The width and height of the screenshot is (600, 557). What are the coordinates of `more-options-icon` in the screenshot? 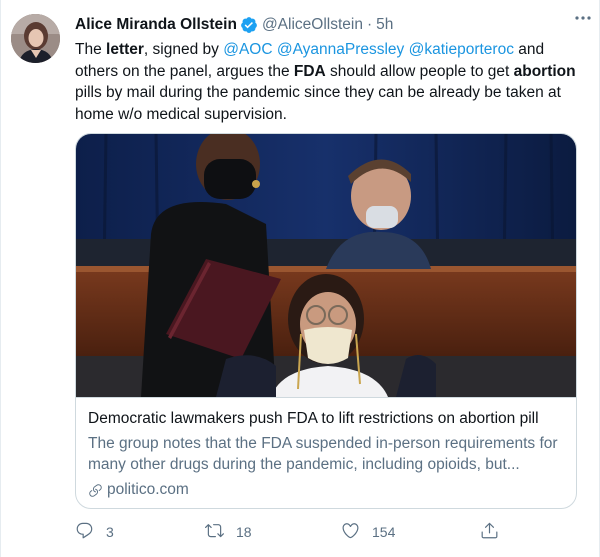 It's located at (583, 18).